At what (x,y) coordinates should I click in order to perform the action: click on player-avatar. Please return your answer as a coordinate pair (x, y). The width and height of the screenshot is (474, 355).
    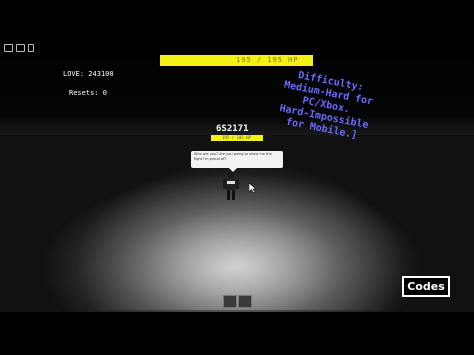
    Looking at the image, I should click on (231, 187).